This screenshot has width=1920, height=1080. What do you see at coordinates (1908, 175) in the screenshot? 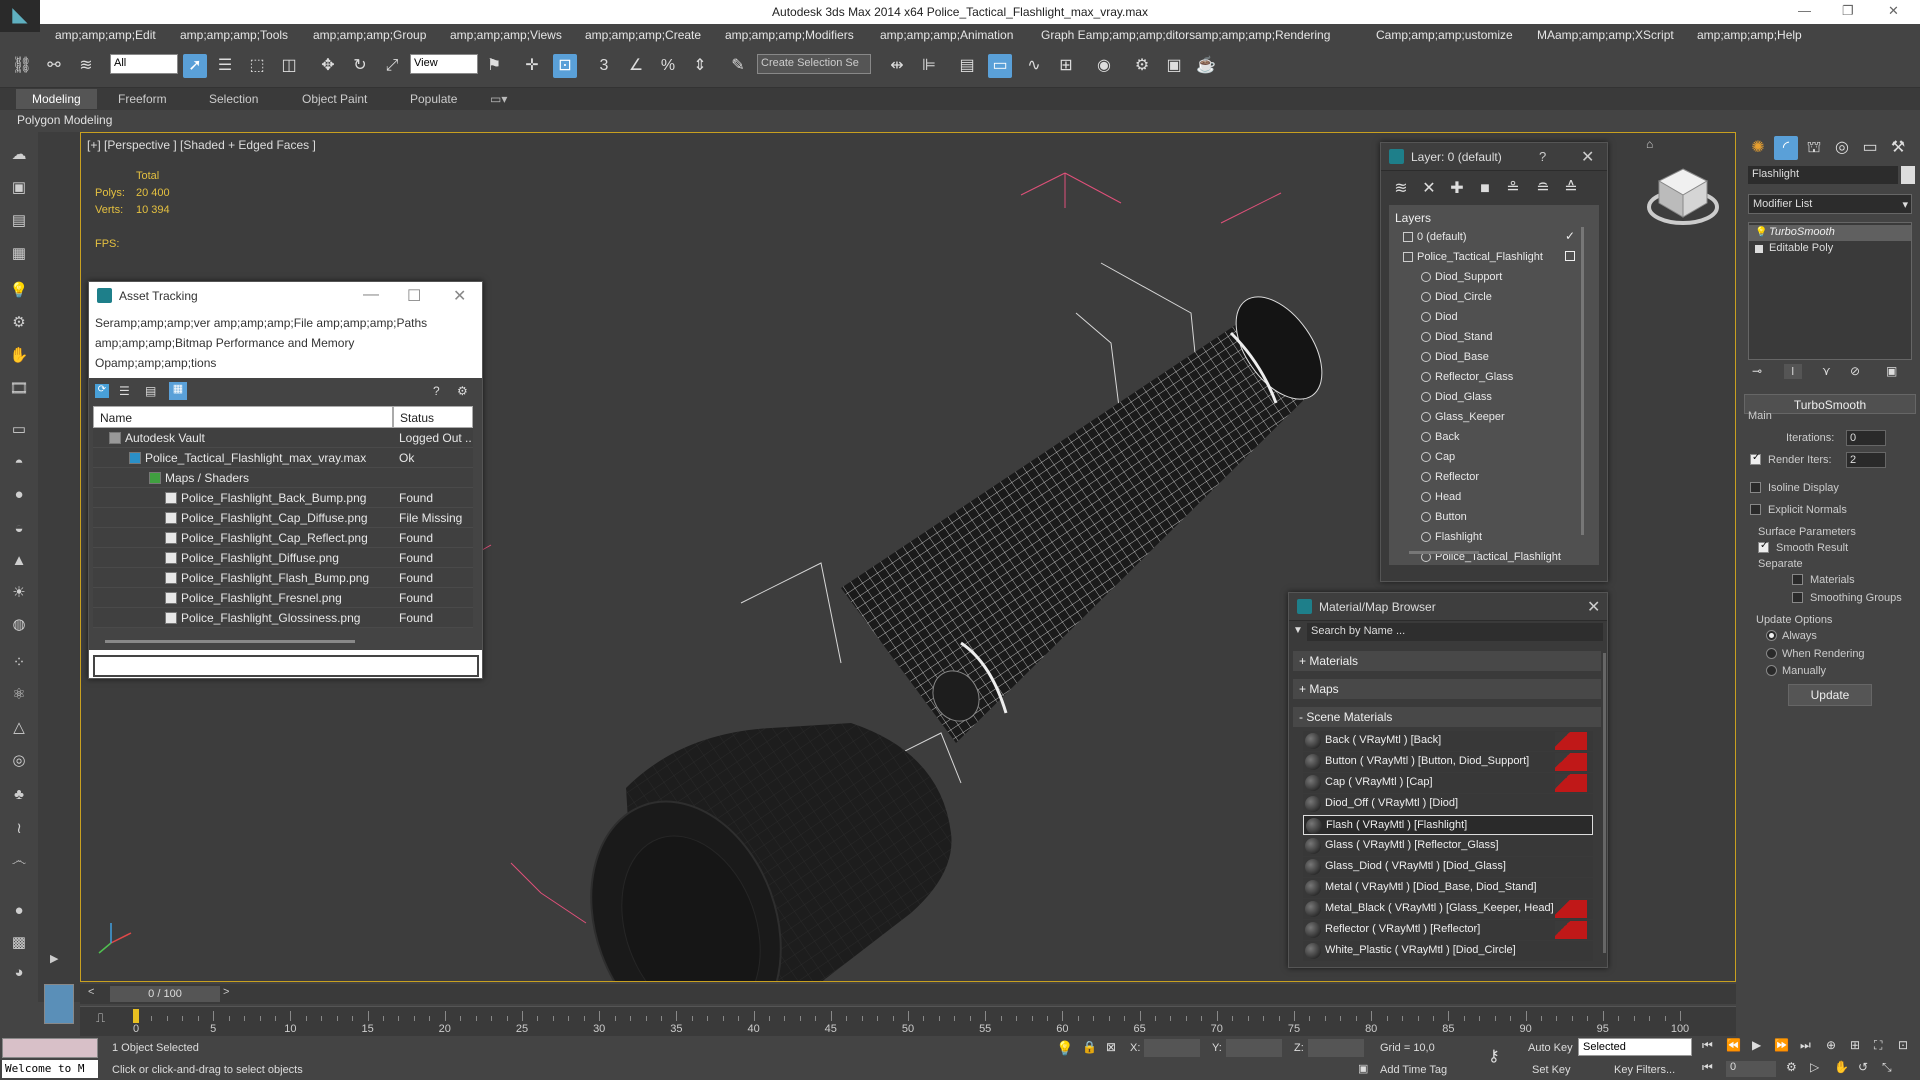
I see `object-color-swatch` at bounding box center [1908, 175].